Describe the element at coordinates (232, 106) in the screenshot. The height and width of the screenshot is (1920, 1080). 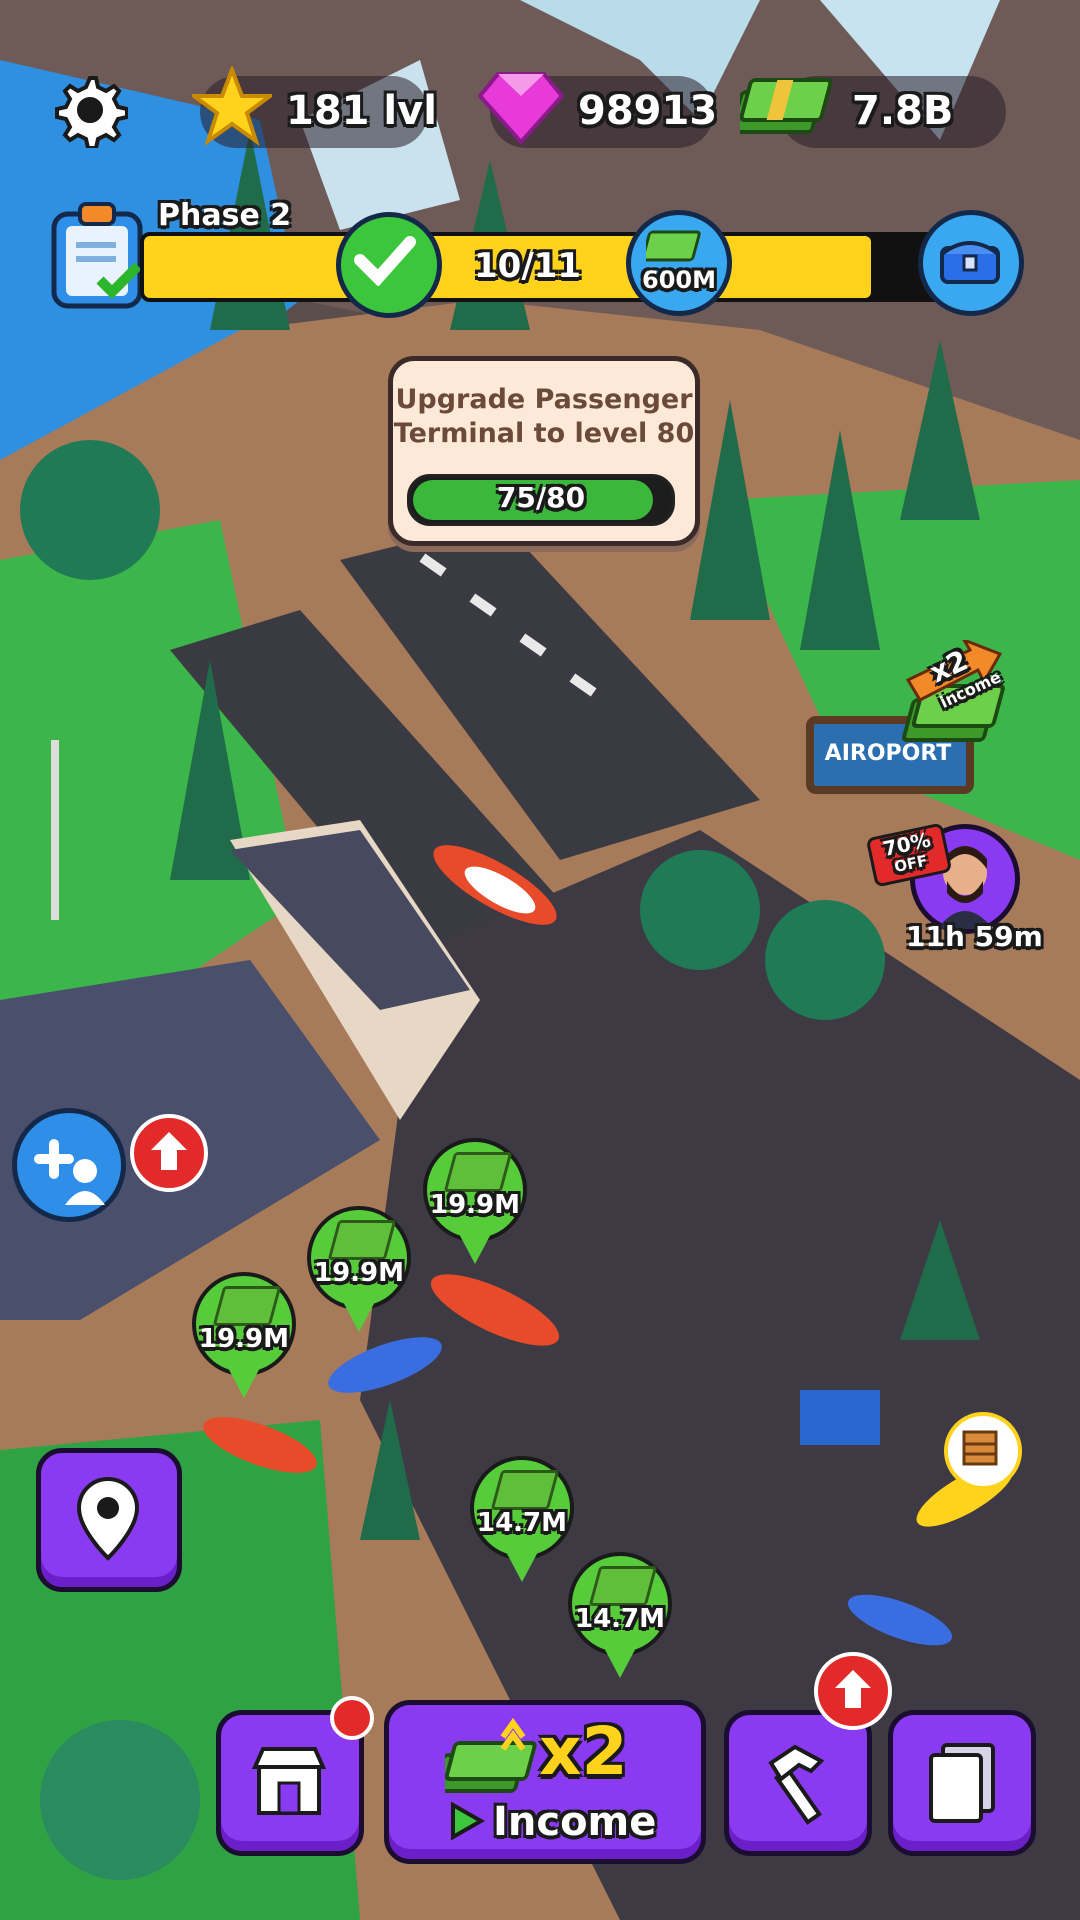
I see `star-icon` at that location.